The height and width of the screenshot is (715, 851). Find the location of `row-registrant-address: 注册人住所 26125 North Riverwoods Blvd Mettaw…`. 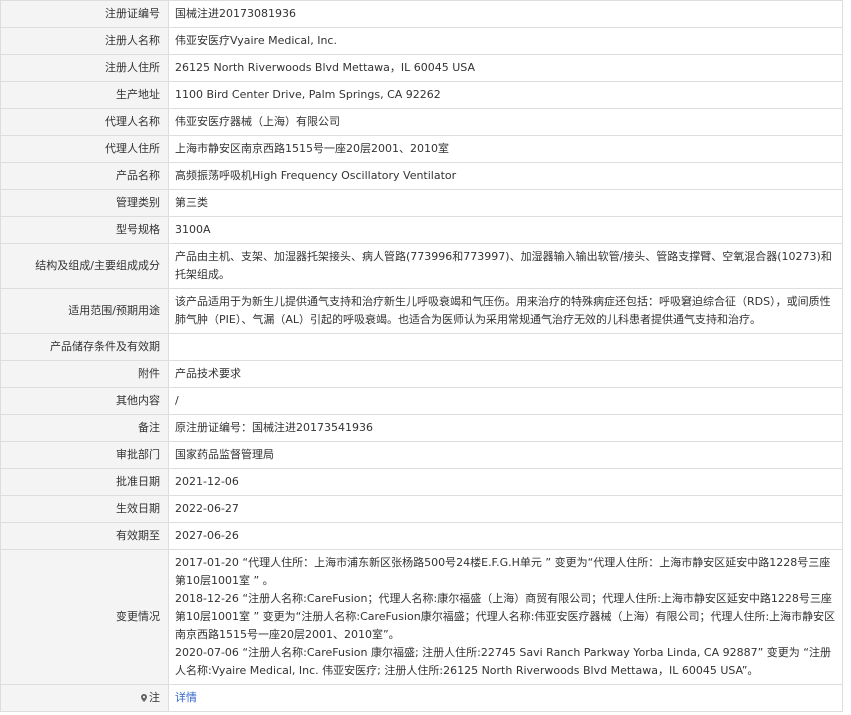

row-registrant-address: 注册人住所 26125 North Riverwoods Blvd Mettaw… is located at coordinates (421, 68).